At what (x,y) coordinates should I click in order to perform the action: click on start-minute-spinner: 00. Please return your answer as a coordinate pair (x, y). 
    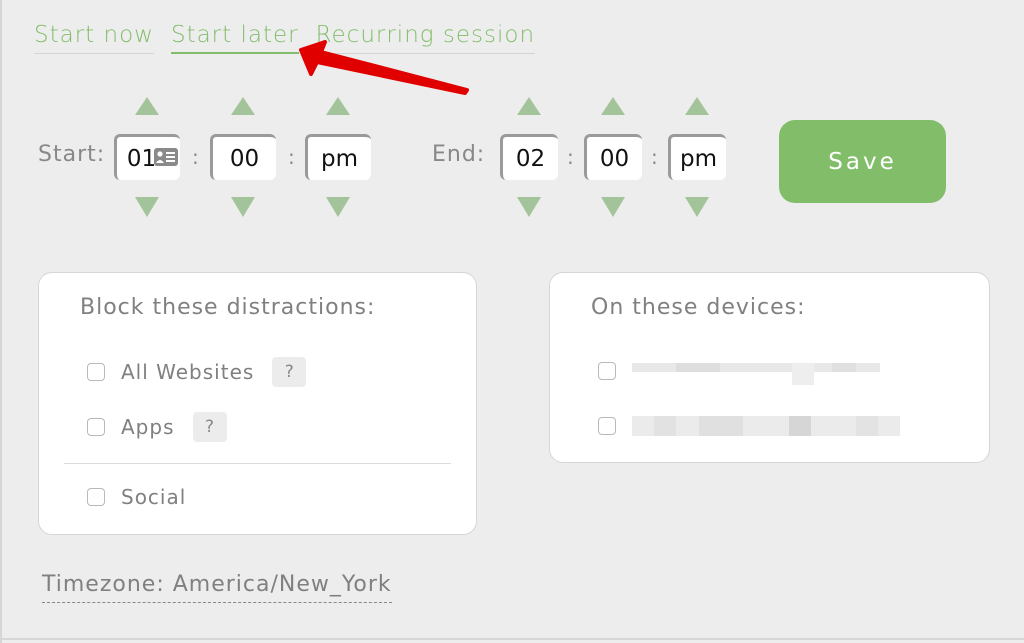
    Looking at the image, I should click on (243, 157).